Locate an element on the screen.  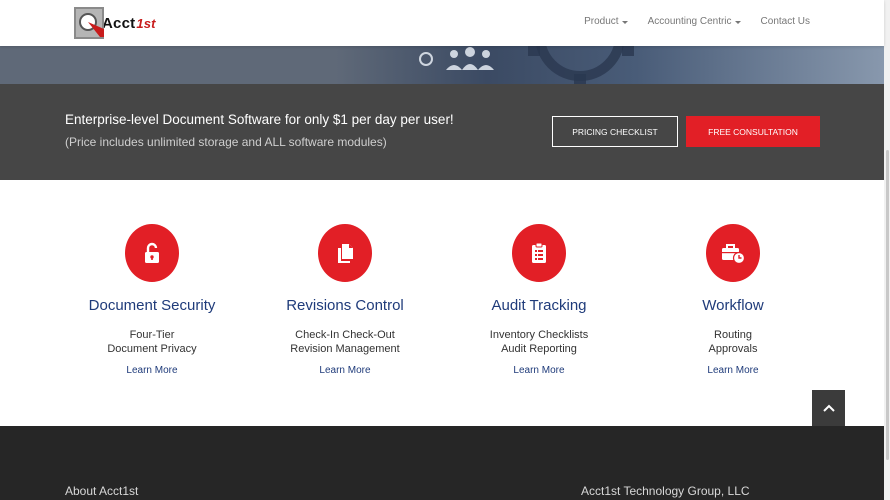
nav-label: Product is located at coordinates (601, 21).